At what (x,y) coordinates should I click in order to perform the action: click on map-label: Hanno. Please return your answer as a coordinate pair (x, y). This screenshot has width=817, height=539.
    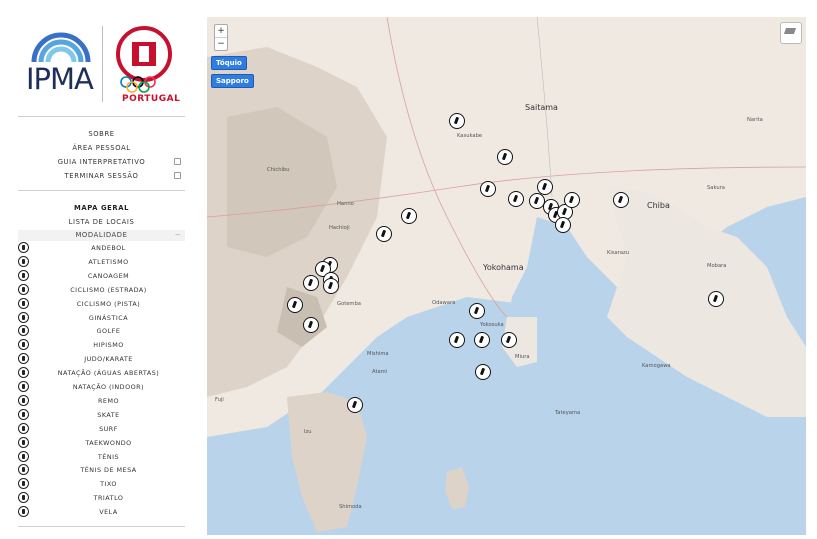
    Looking at the image, I should click on (345, 204).